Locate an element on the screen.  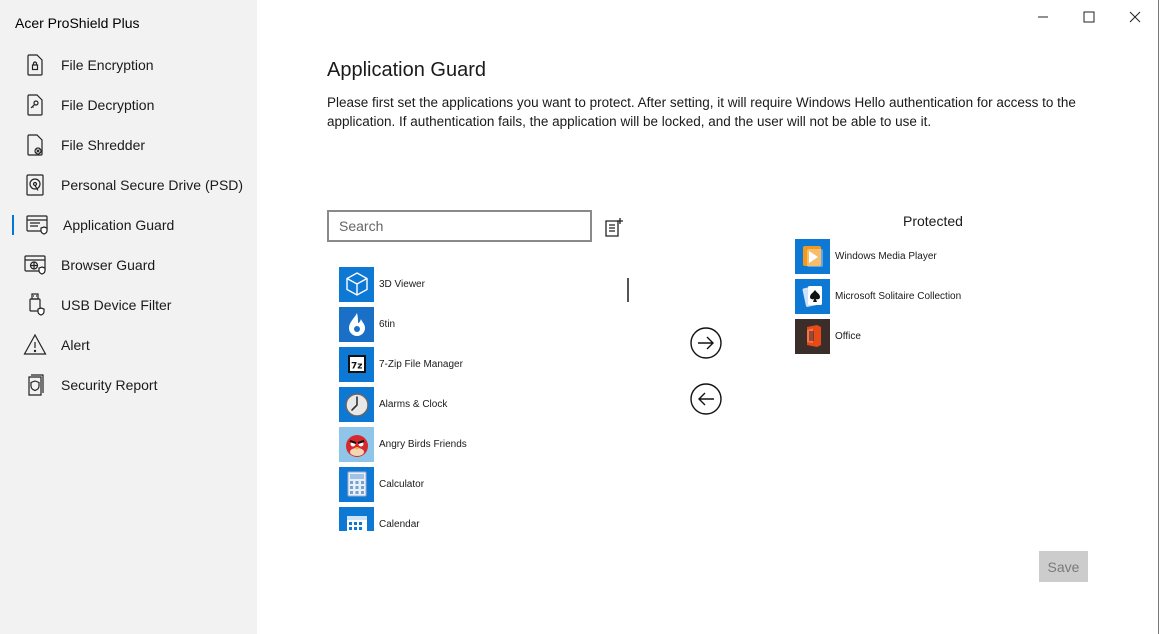
7zip-icon: 7z is located at coordinates (356, 364).